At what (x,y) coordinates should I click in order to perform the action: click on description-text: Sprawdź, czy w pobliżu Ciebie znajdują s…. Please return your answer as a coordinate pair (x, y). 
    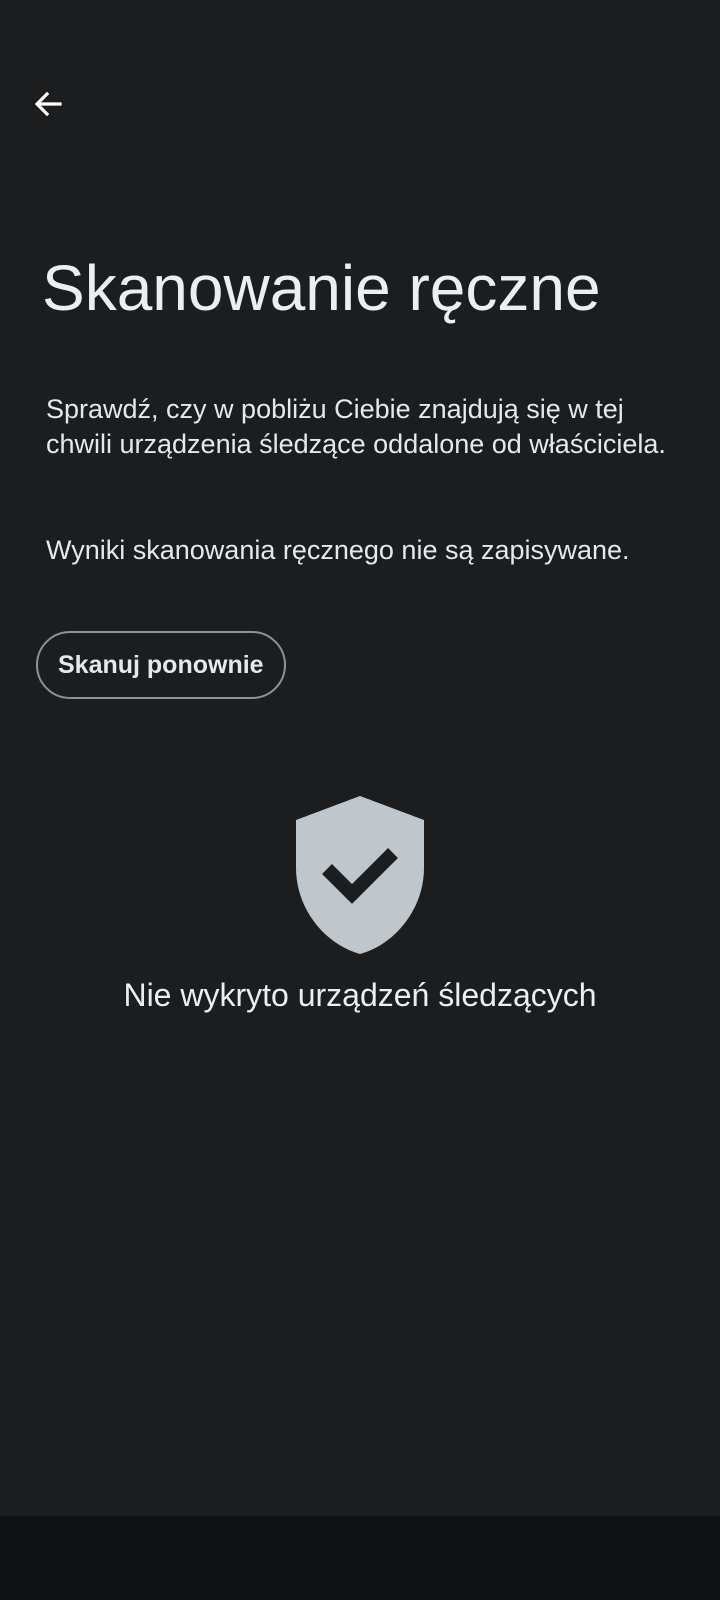
    Looking at the image, I should click on (356, 426).